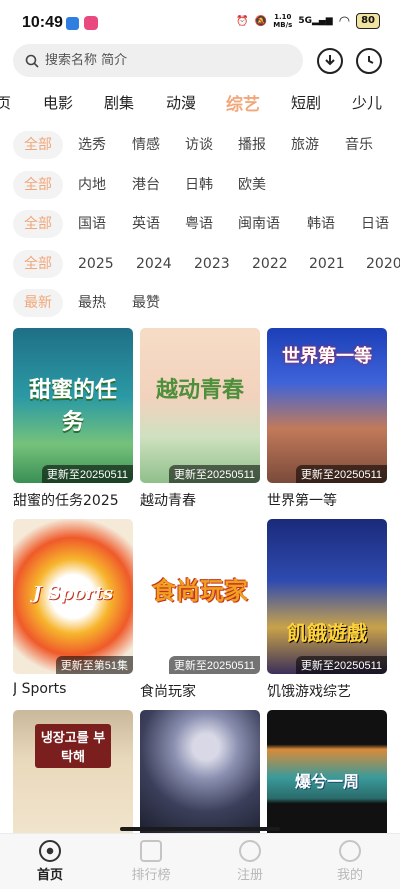  What do you see at coordinates (199, 224) in the screenshot?
I see `filter-chip: 粤语` at bounding box center [199, 224].